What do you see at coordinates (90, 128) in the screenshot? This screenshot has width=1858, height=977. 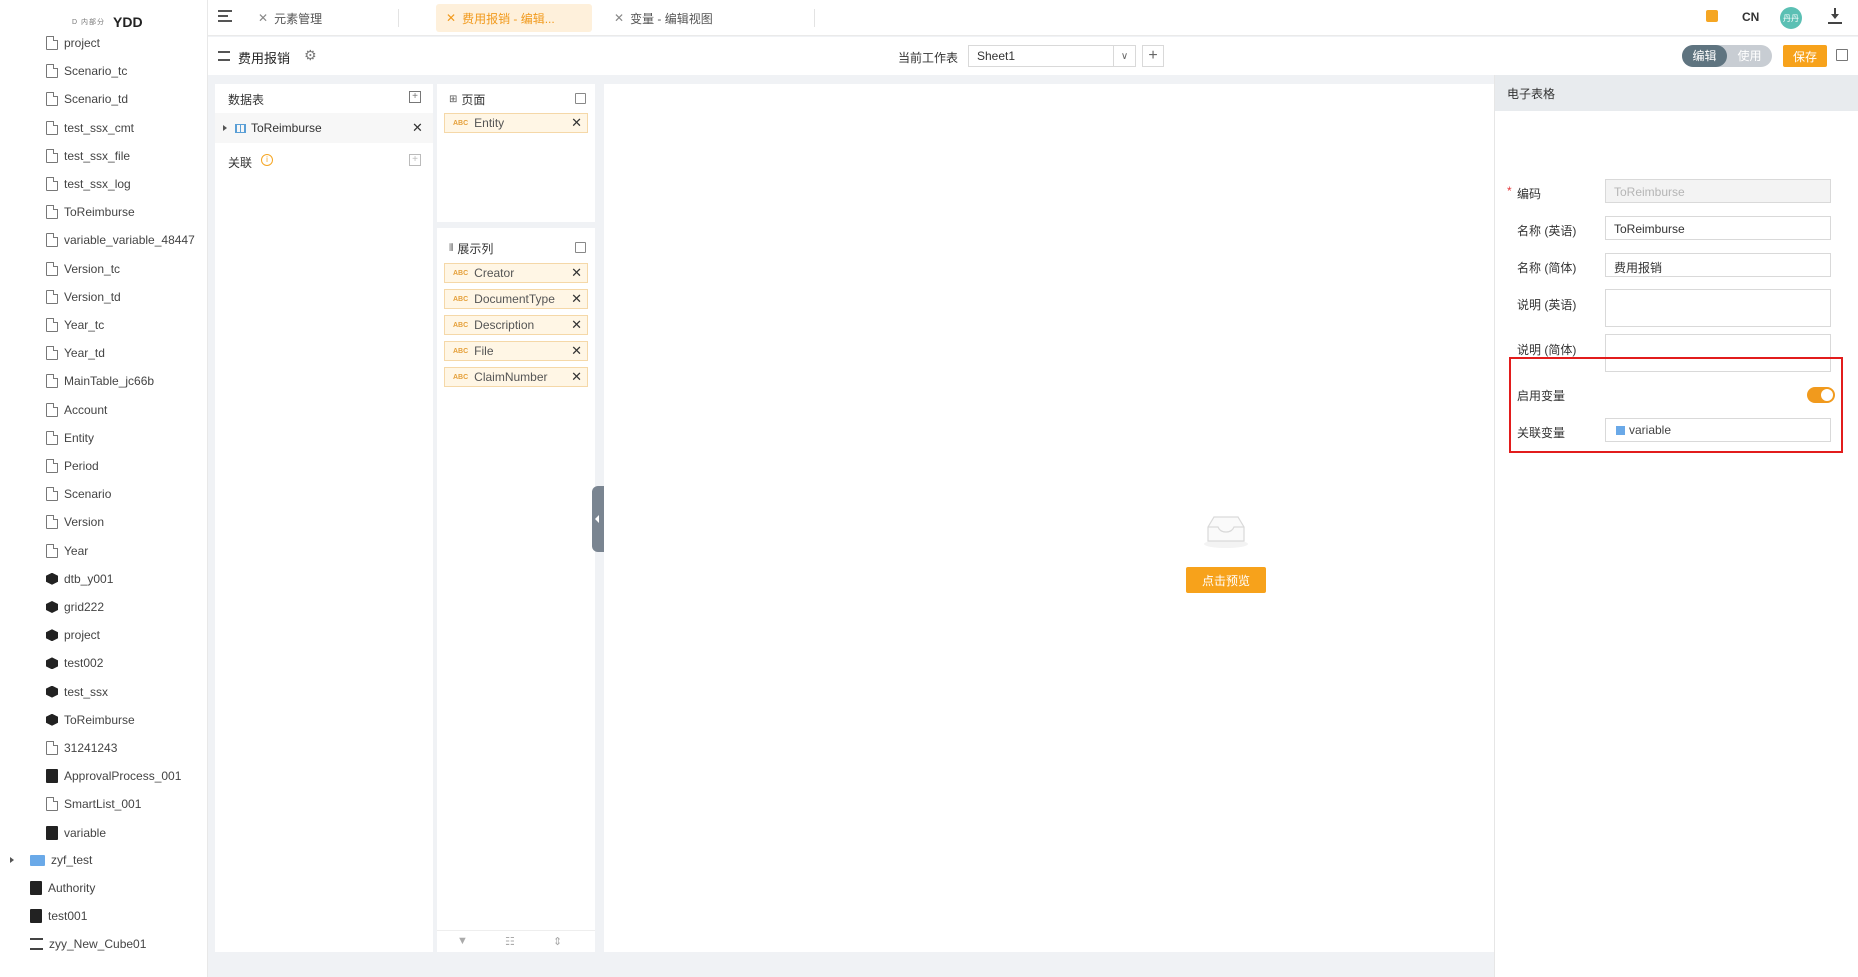 I see `tree-item: test_ssx_cmt` at bounding box center [90, 128].